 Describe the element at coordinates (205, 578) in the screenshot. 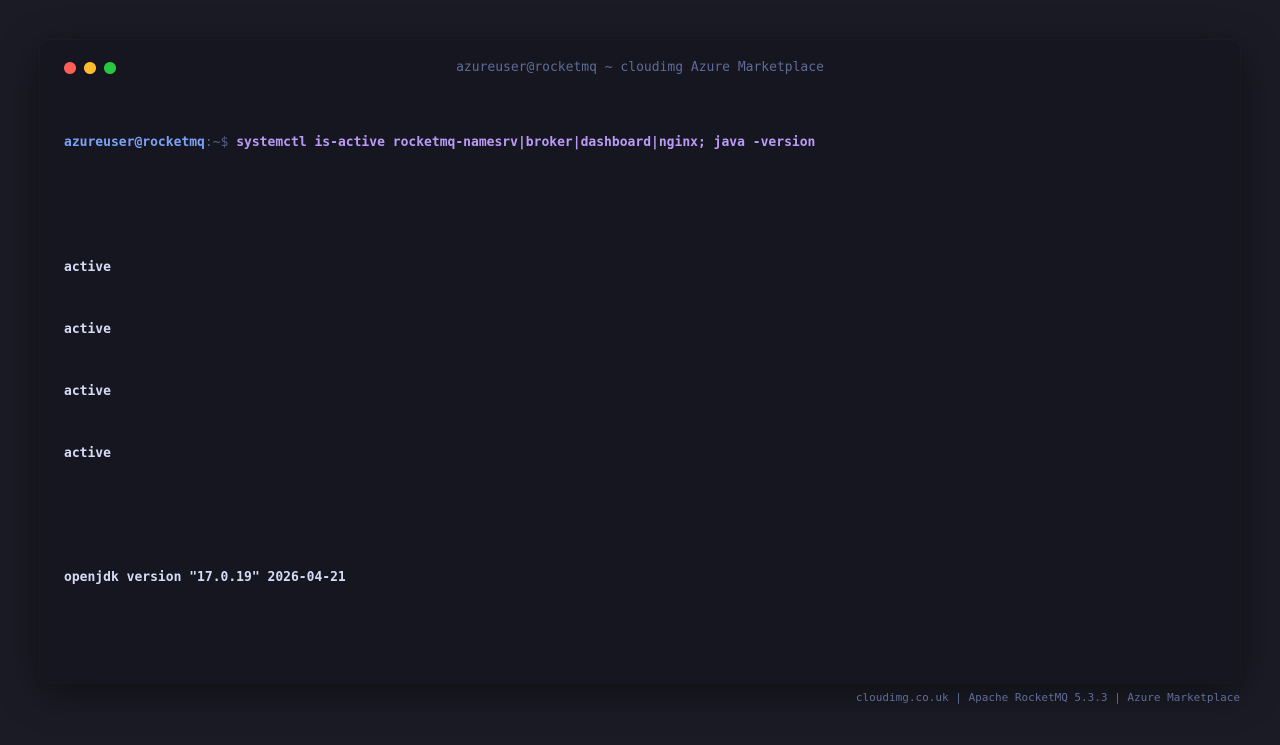

I see `java-version-line: openjdk version "17.0.19" 2026-04-21` at that location.